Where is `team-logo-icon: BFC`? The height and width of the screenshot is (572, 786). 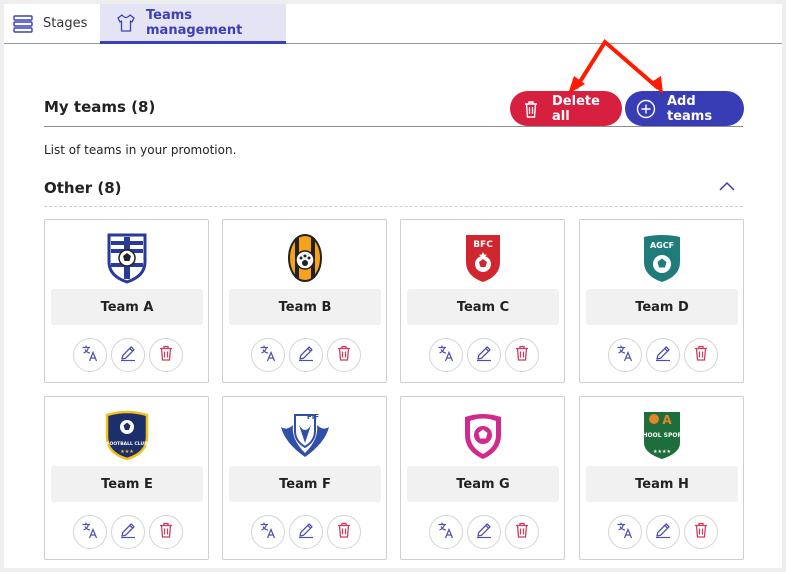
team-logo-icon: BFC is located at coordinates (483, 258).